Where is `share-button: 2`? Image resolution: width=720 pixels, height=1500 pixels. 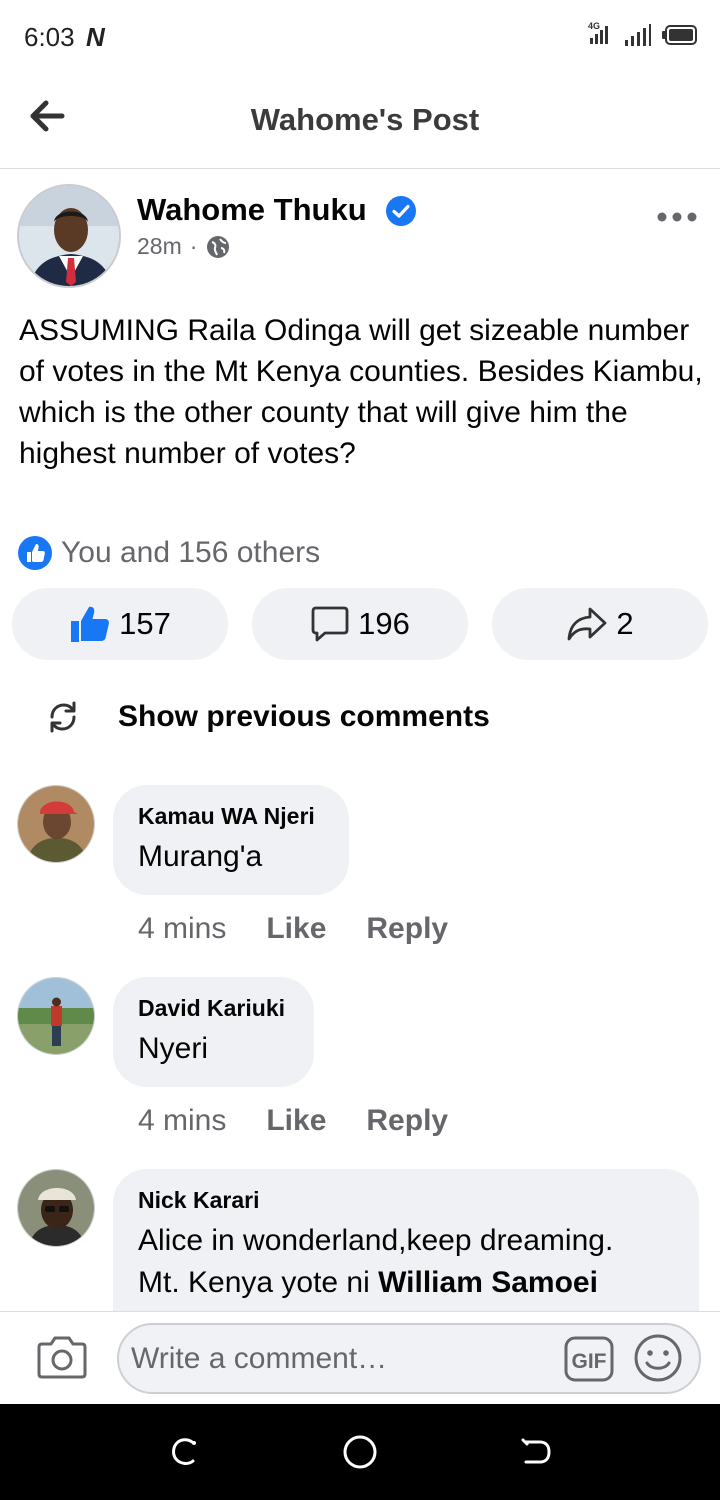 share-button: 2 is located at coordinates (600, 624).